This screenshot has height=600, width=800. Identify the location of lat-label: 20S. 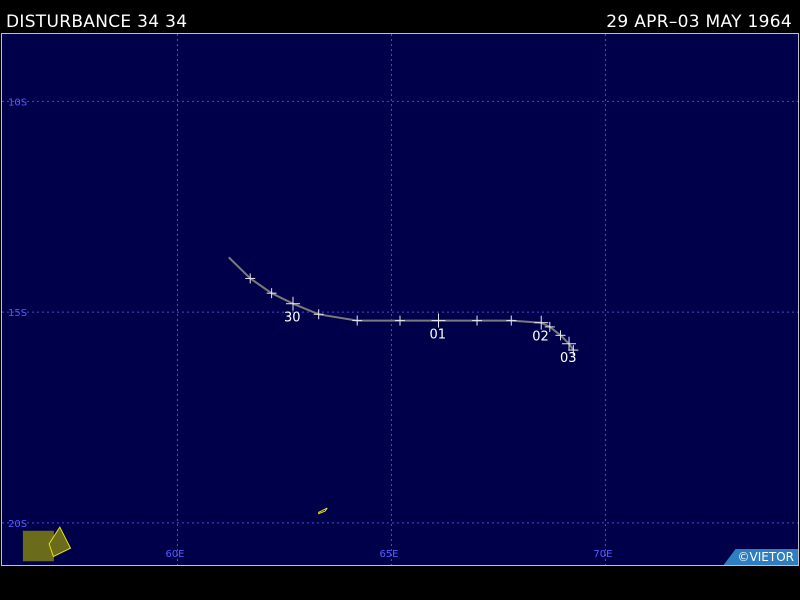
(17, 524).